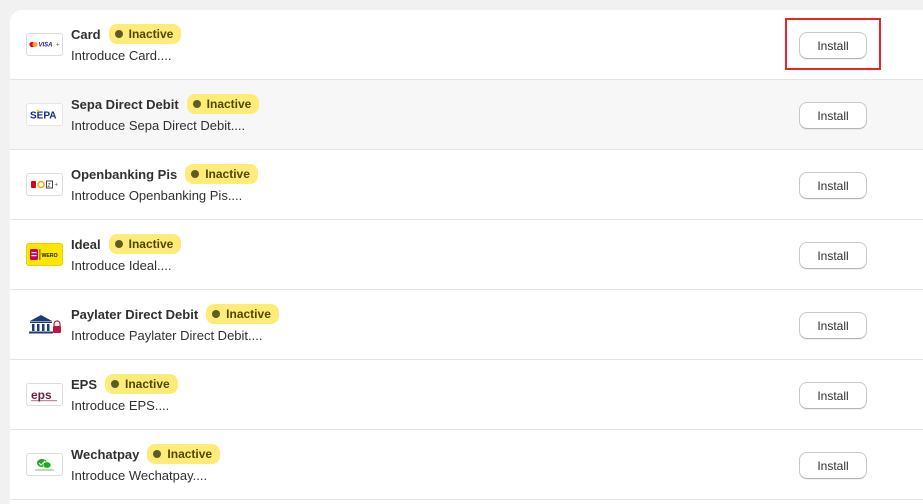 The image size is (923, 504). What do you see at coordinates (125, 104) in the screenshot?
I see `method-name: Sepa Direct Debit` at bounding box center [125, 104].